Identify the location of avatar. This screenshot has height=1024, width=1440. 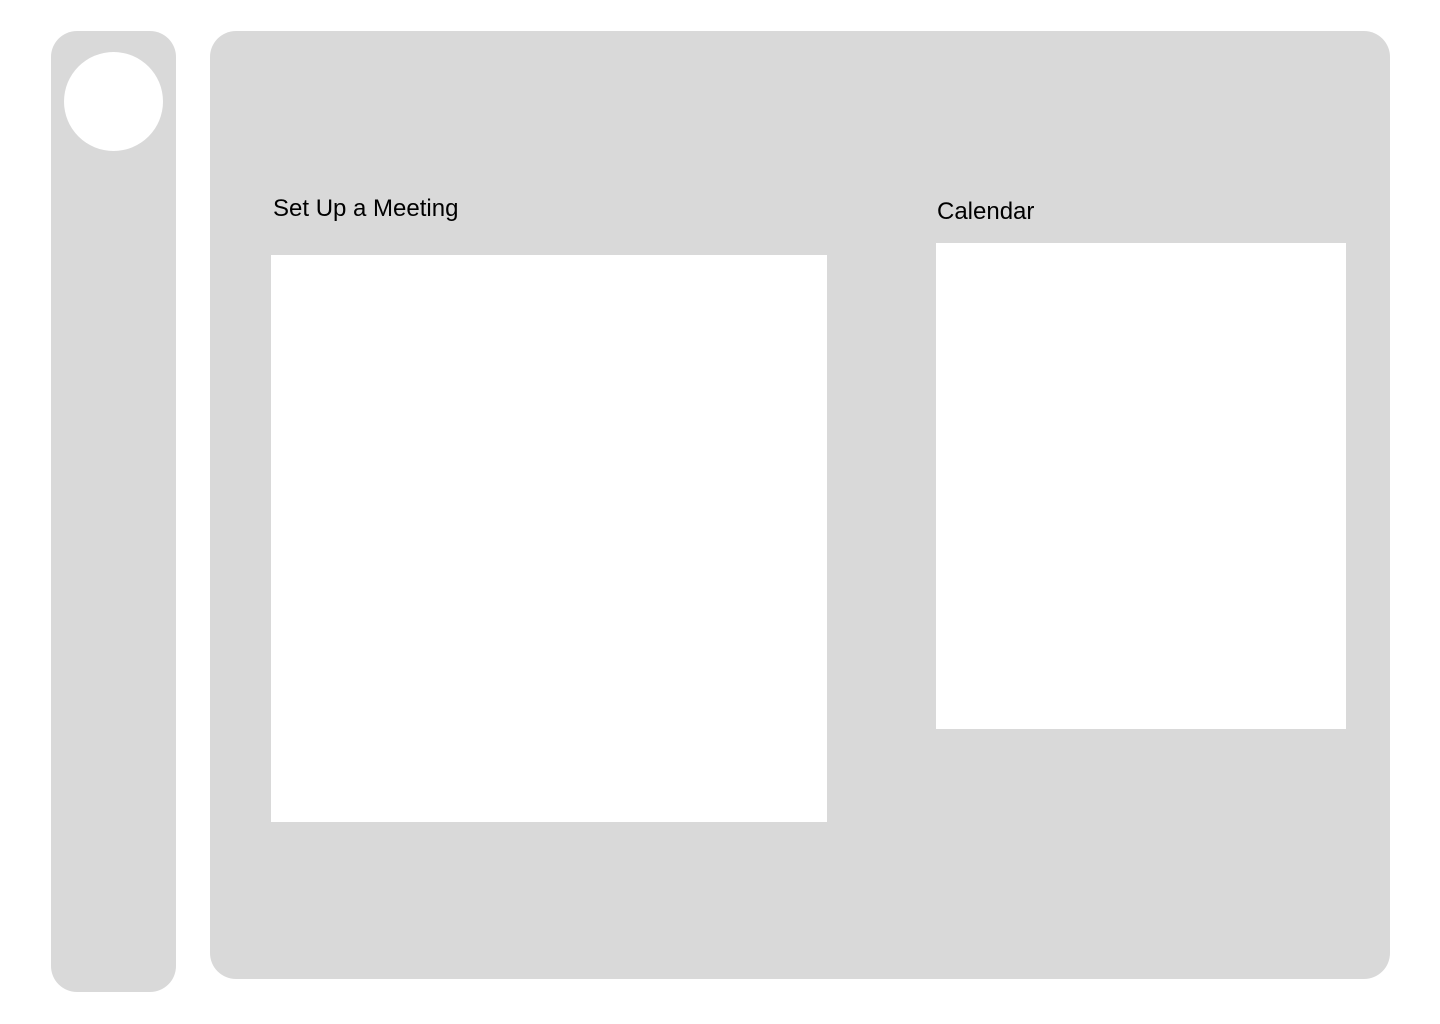
(113, 101).